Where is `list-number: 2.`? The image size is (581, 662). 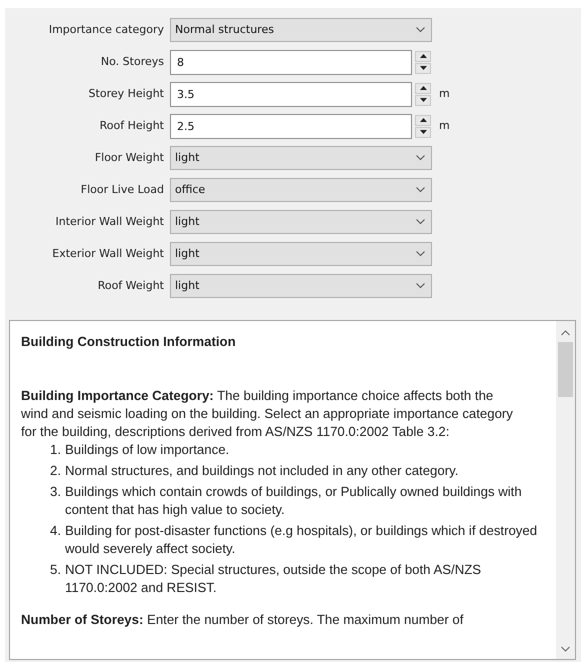
list-number: 2. is located at coordinates (55, 471).